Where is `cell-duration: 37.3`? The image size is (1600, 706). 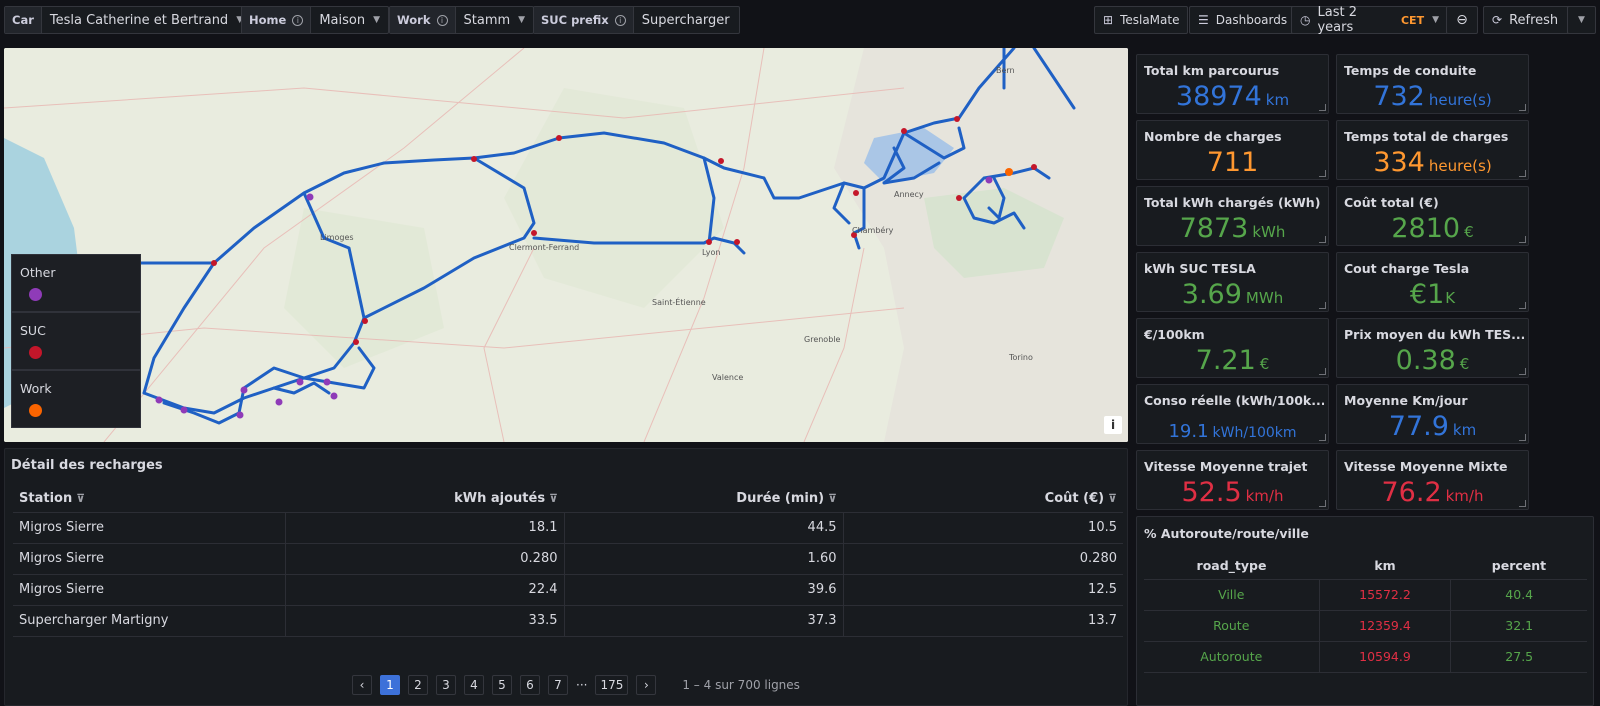
cell-duration: 37.3 is located at coordinates (703, 621).